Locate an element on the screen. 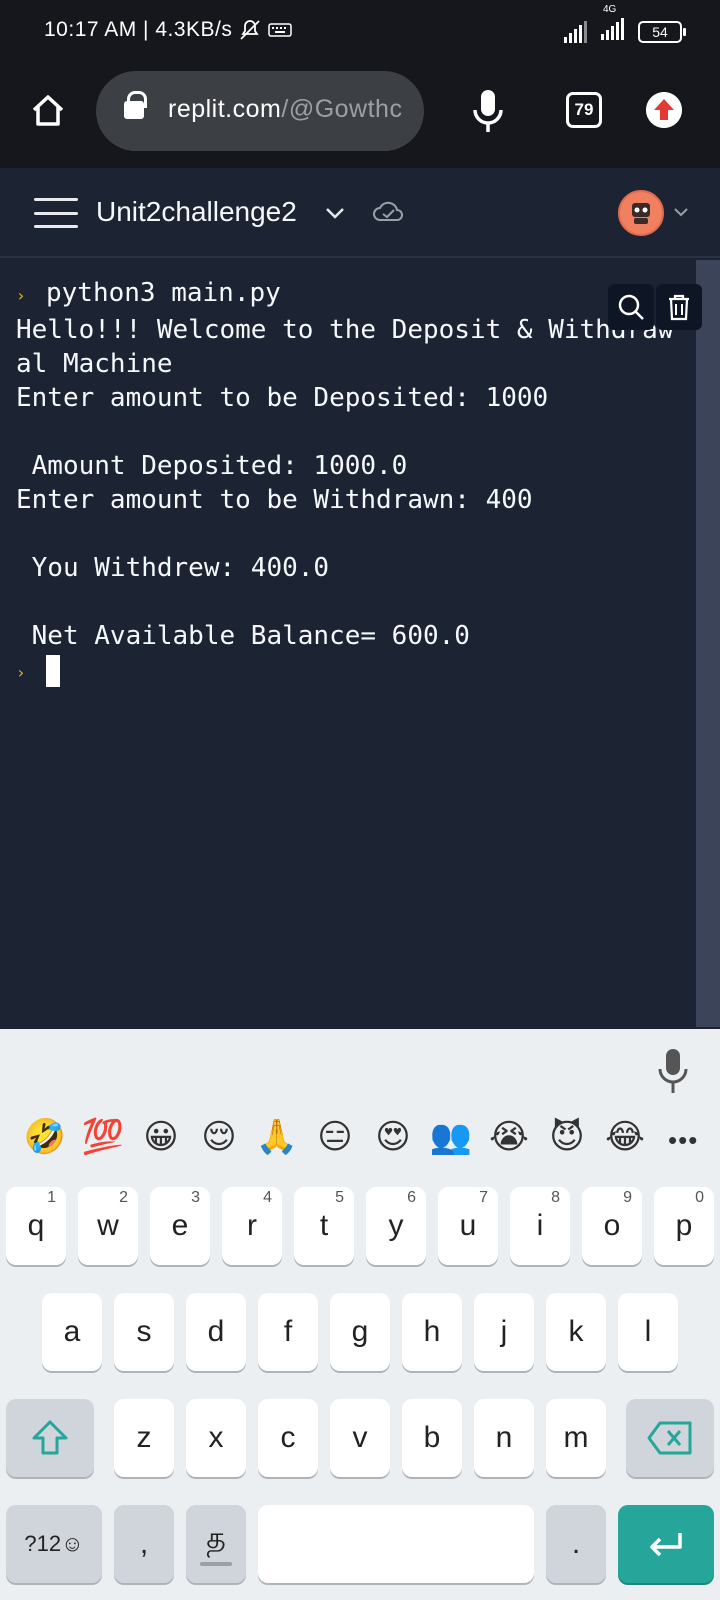 The width and height of the screenshot is (720, 1600). battery-indicator: 54 is located at coordinates (662, 31).